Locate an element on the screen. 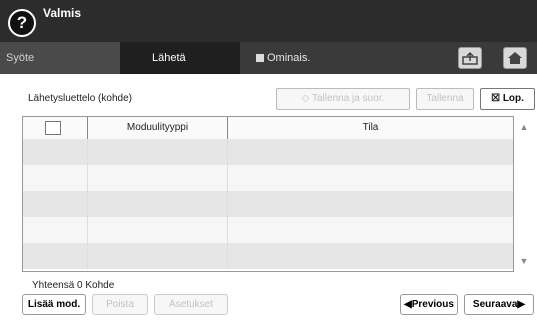 This screenshot has height=321, width=537. home-icon is located at coordinates (515, 58).